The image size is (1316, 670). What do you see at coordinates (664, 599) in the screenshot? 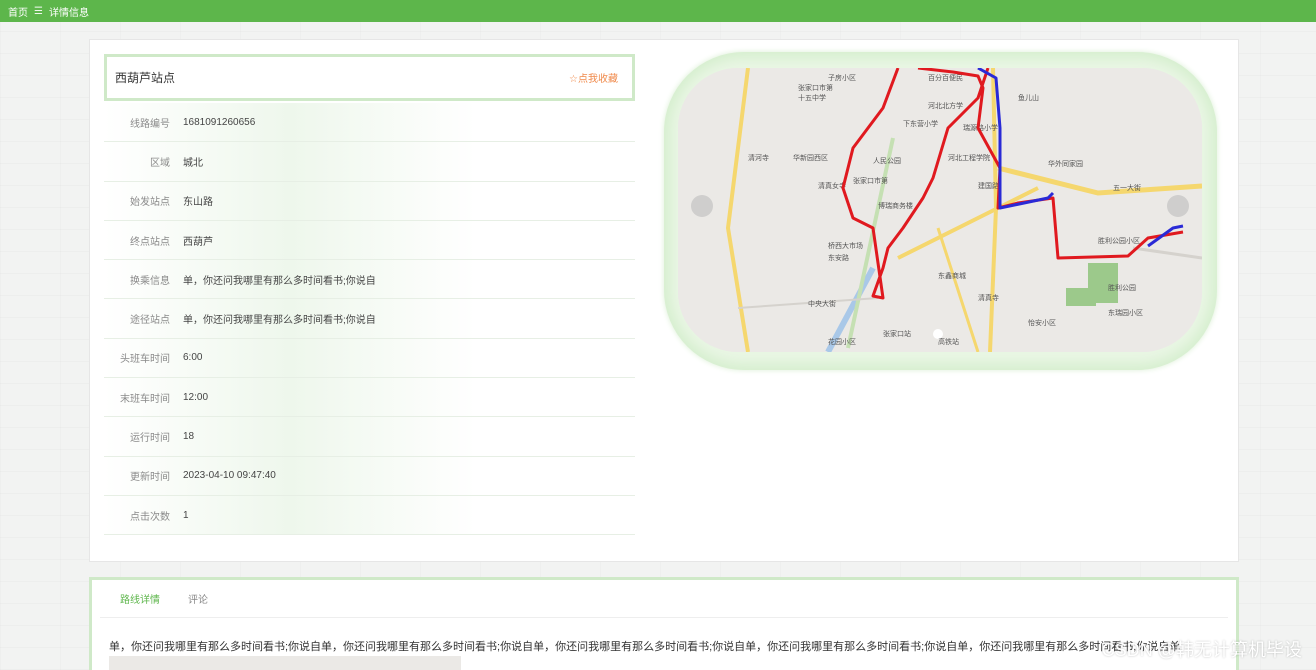
I see `detail-tabs: 路线详情 评论` at bounding box center [664, 599].